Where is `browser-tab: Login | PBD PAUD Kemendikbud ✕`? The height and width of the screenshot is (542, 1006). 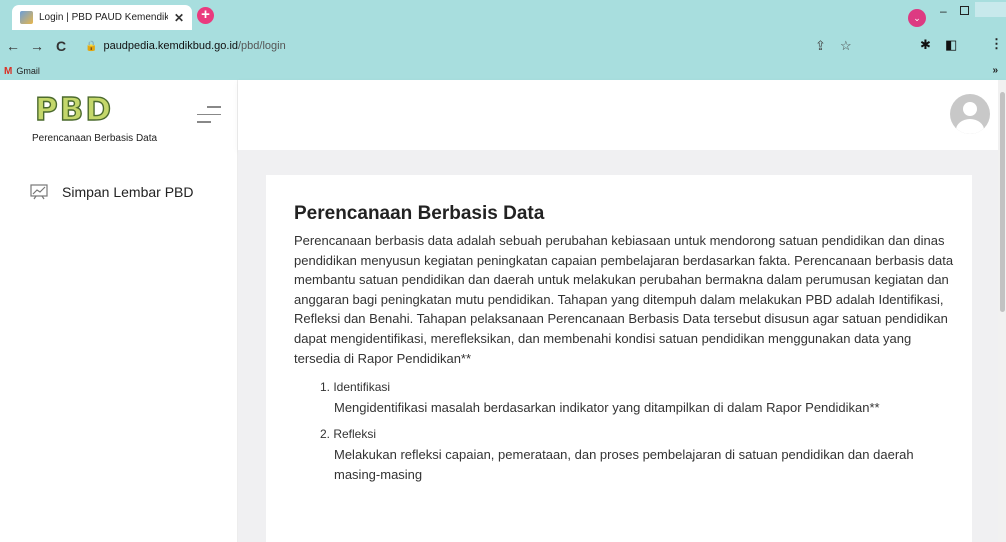
browser-tab: Login | PBD PAUD Kemendikbud ✕ is located at coordinates (102, 17).